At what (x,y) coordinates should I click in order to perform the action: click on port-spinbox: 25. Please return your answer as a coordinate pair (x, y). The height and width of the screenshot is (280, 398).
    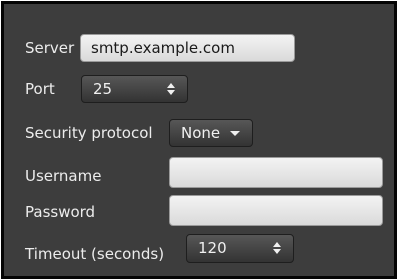
    Looking at the image, I should click on (134, 89).